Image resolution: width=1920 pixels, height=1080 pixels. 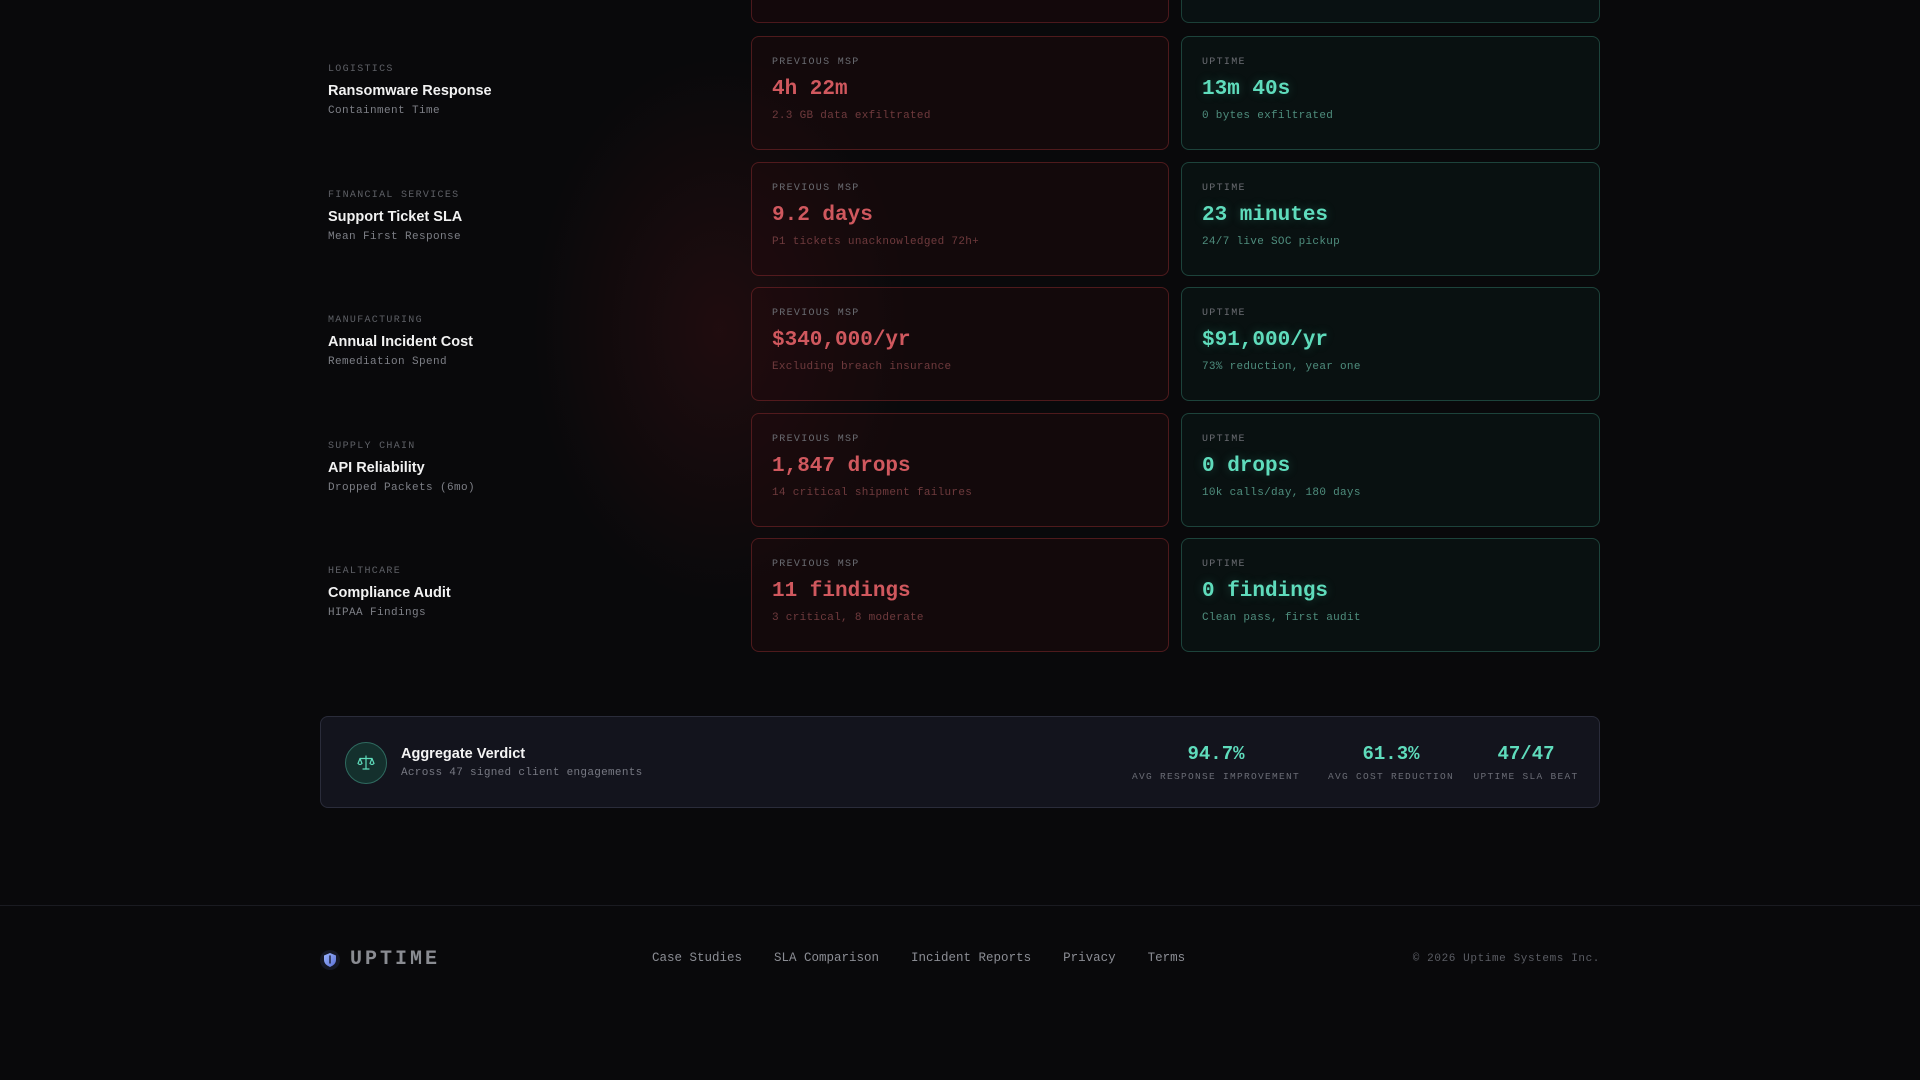 What do you see at coordinates (862, 367) in the screenshot?
I see `card-note: Excluding breach insurance` at bounding box center [862, 367].